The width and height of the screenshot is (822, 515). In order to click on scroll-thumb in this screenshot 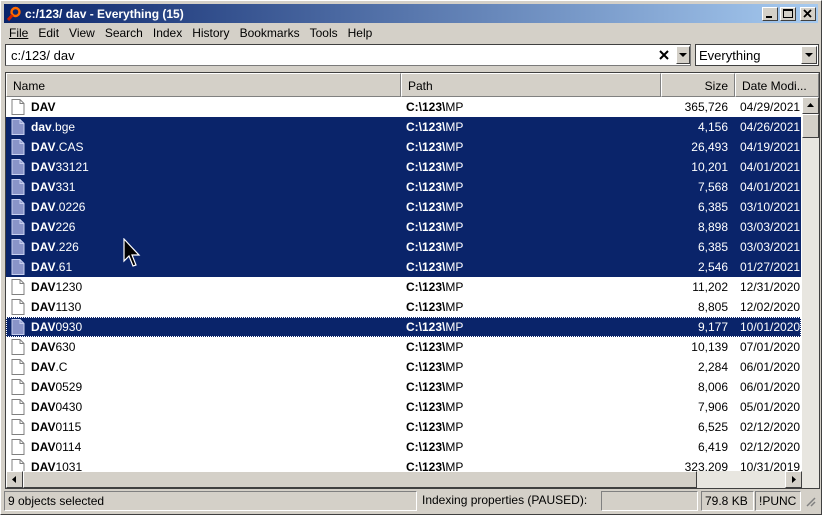, I will do `click(810, 126)`.